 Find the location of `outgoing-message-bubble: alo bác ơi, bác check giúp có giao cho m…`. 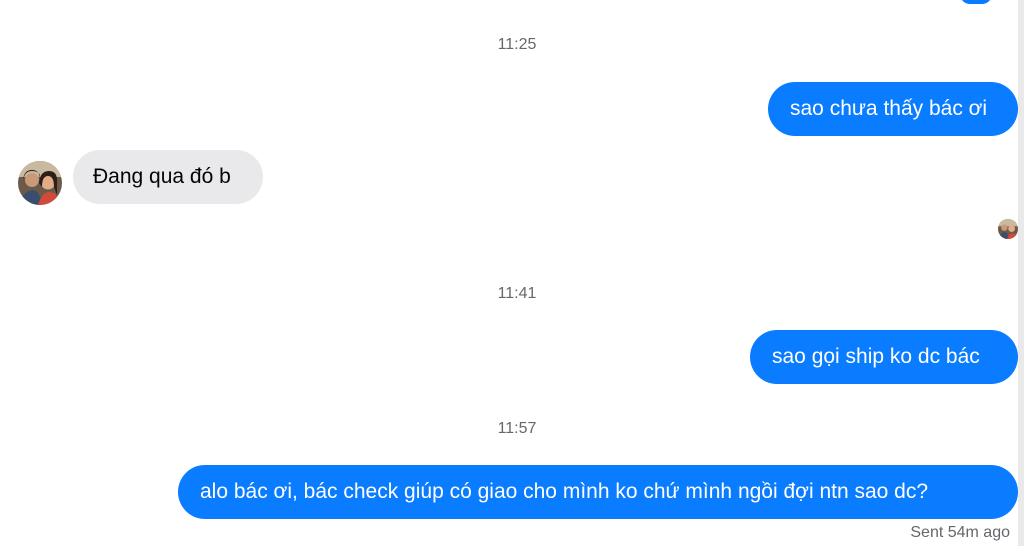

outgoing-message-bubble: alo bác ơi, bác check giúp có giao cho m… is located at coordinates (598, 492).